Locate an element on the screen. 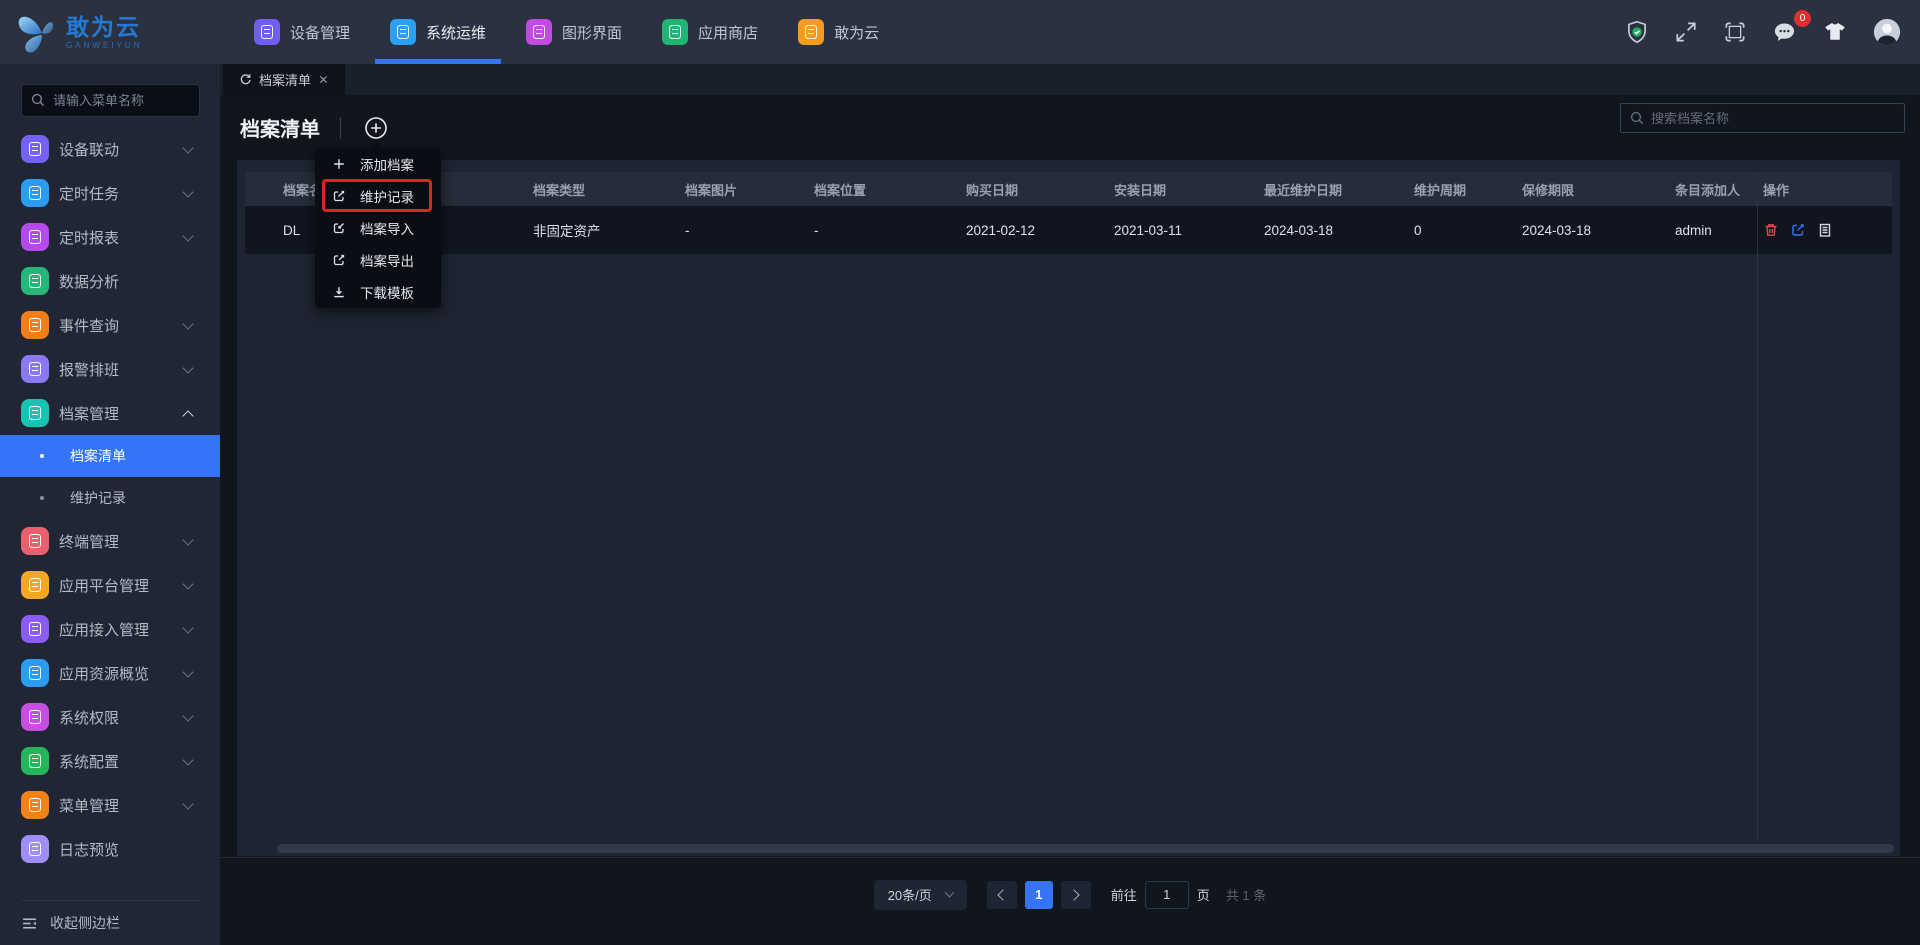  sidebar-item-system-permission: 系统权限 is located at coordinates (110, 717).